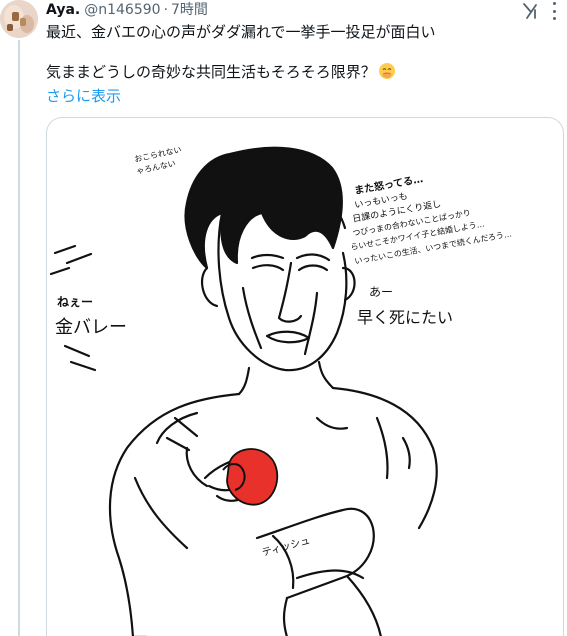 This screenshot has height=636, width=567. I want to click on tweet-header: Aya. @n146590 · 7時間, so click(127, 10).